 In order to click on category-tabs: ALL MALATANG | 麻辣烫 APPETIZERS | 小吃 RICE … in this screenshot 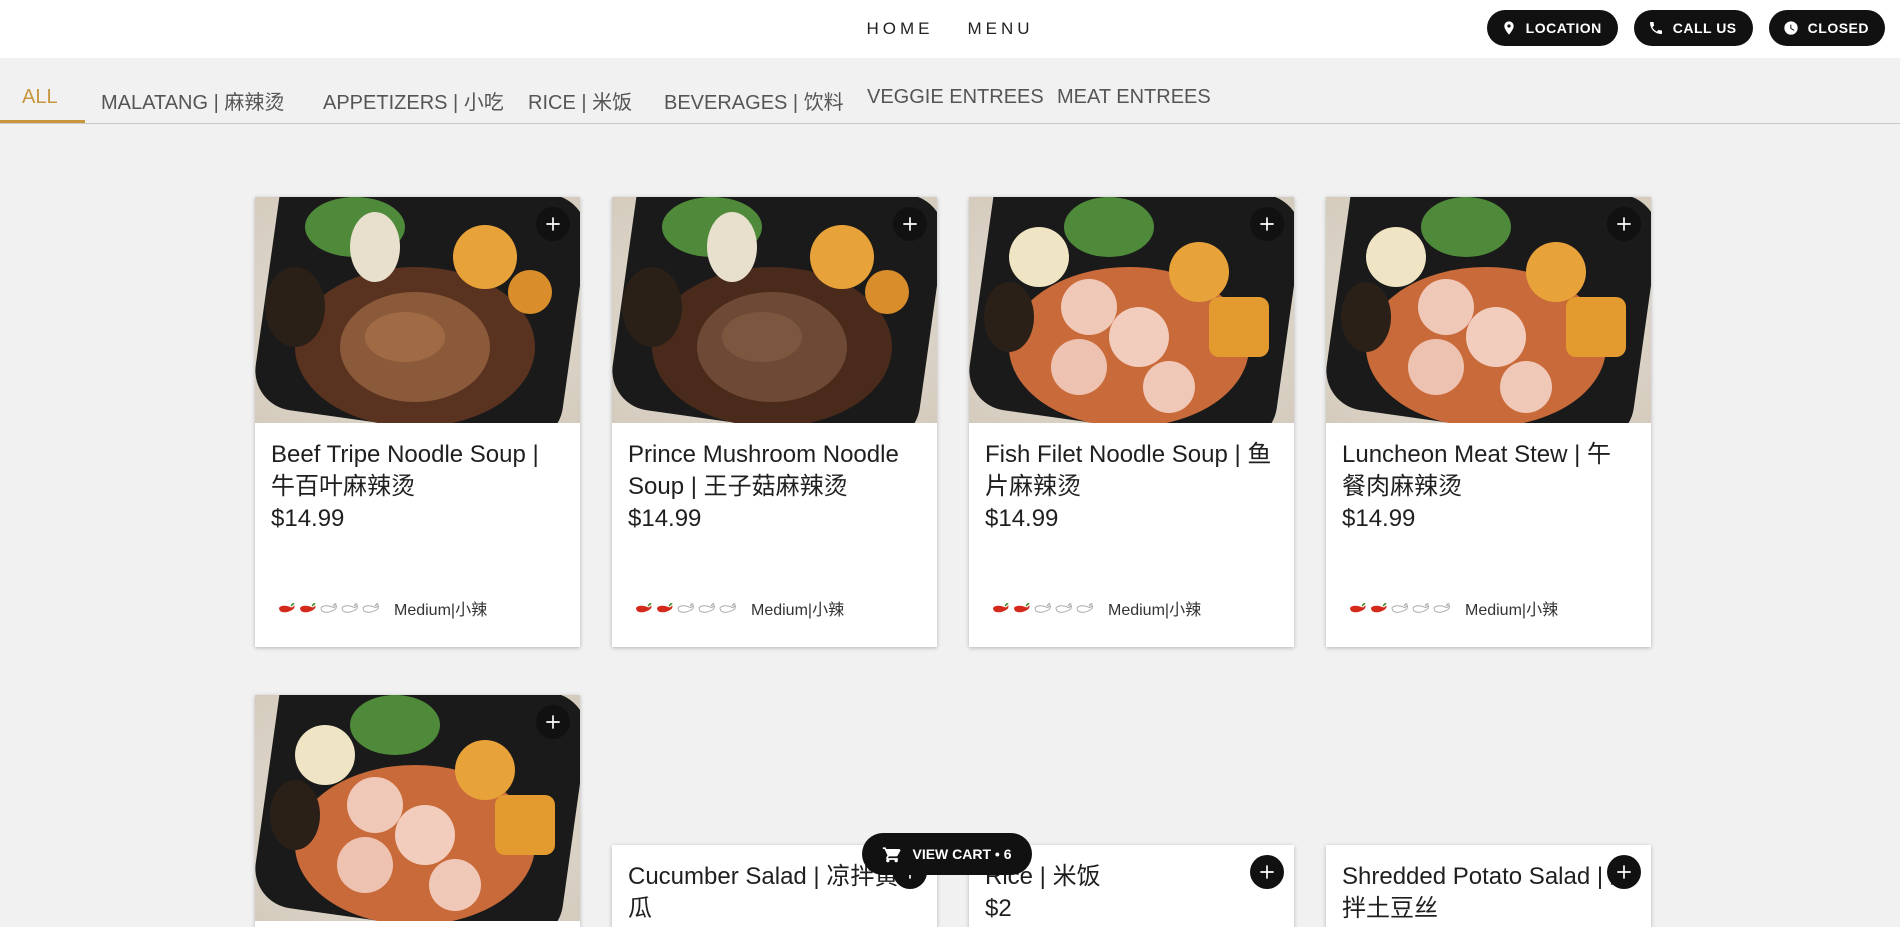, I will do `click(950, 91)`.